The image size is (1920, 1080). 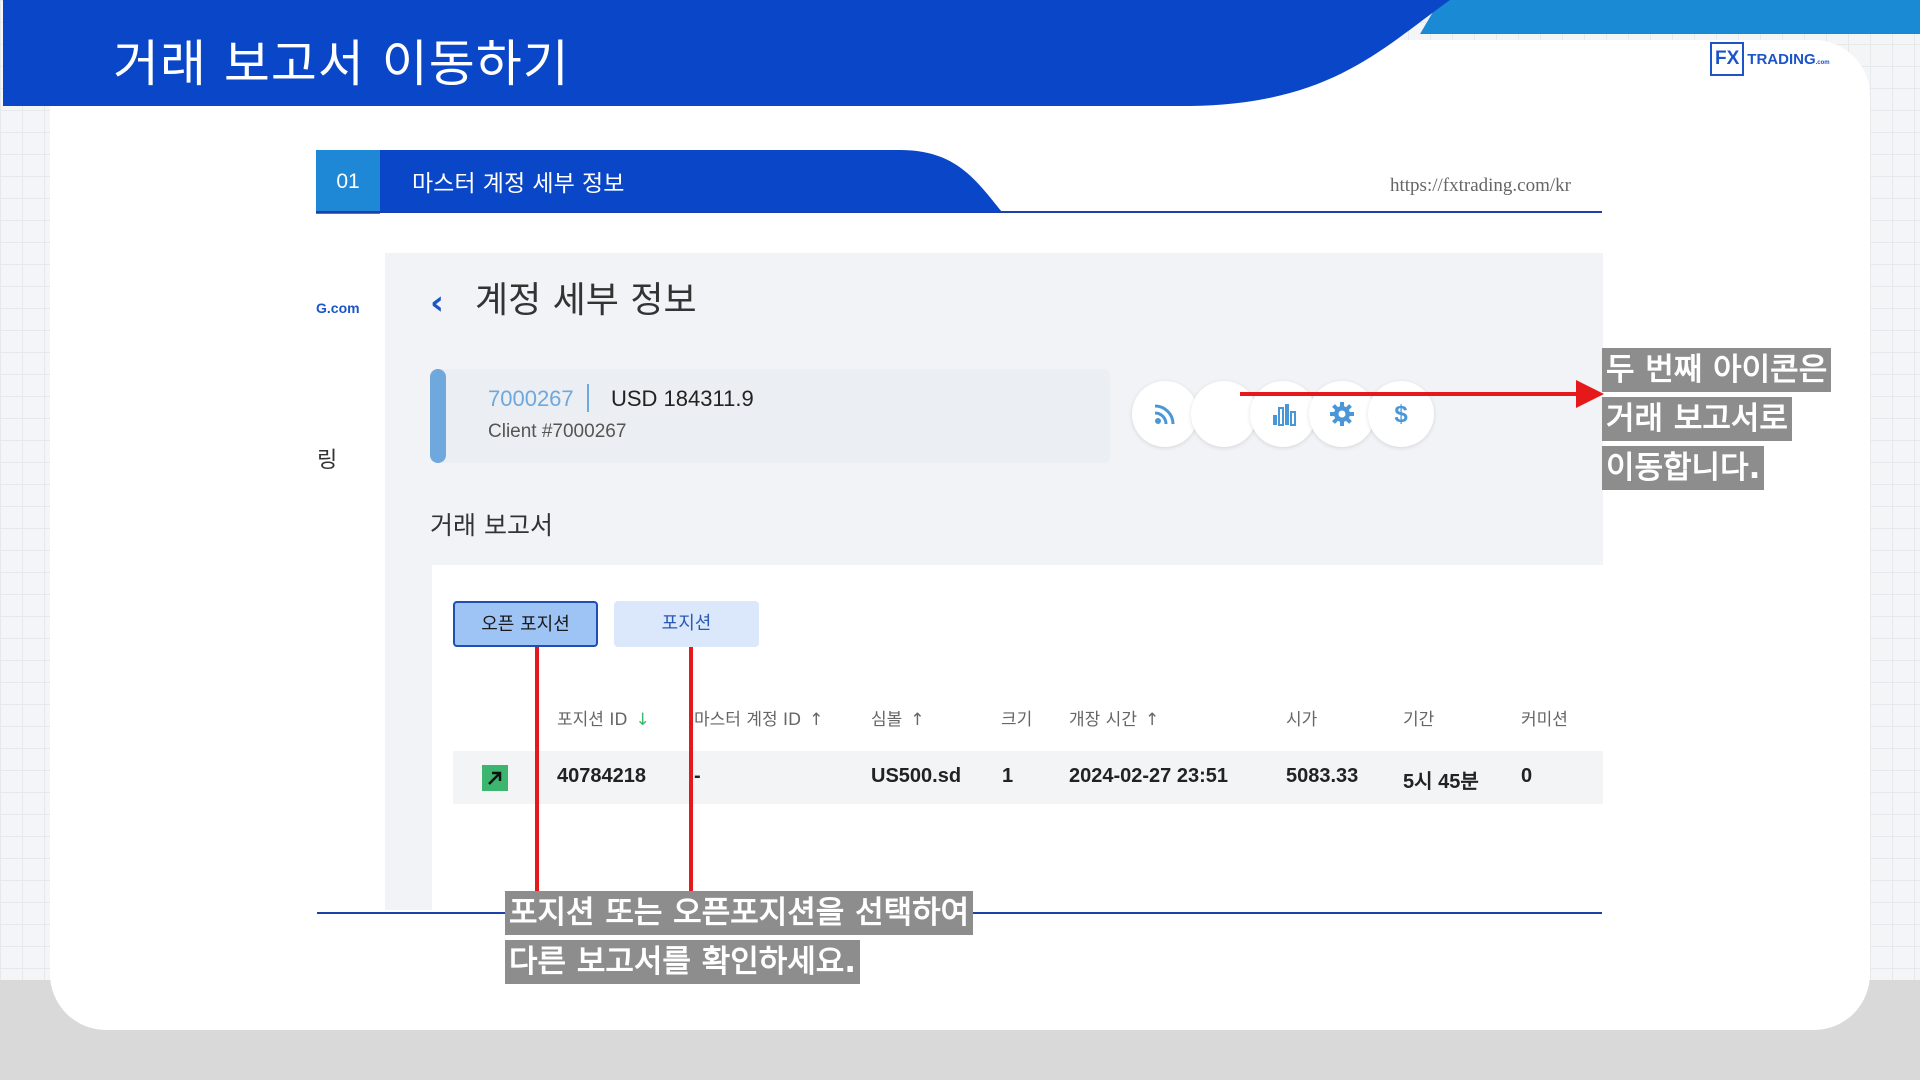 What do you see at coordinates (525, 624) in the screenshot?
I see `tab-open-positions: 오픈 포지션` at bounding box center [525, 624].